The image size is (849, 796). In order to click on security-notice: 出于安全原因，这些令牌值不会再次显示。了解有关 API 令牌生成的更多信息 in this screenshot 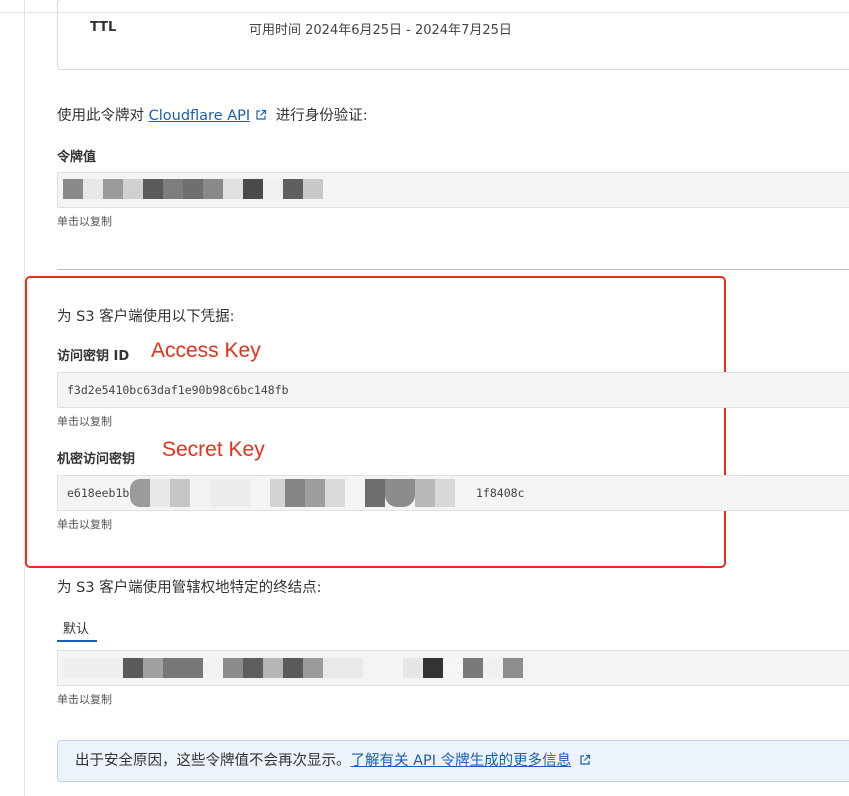, I will do `click(453, 761)`.